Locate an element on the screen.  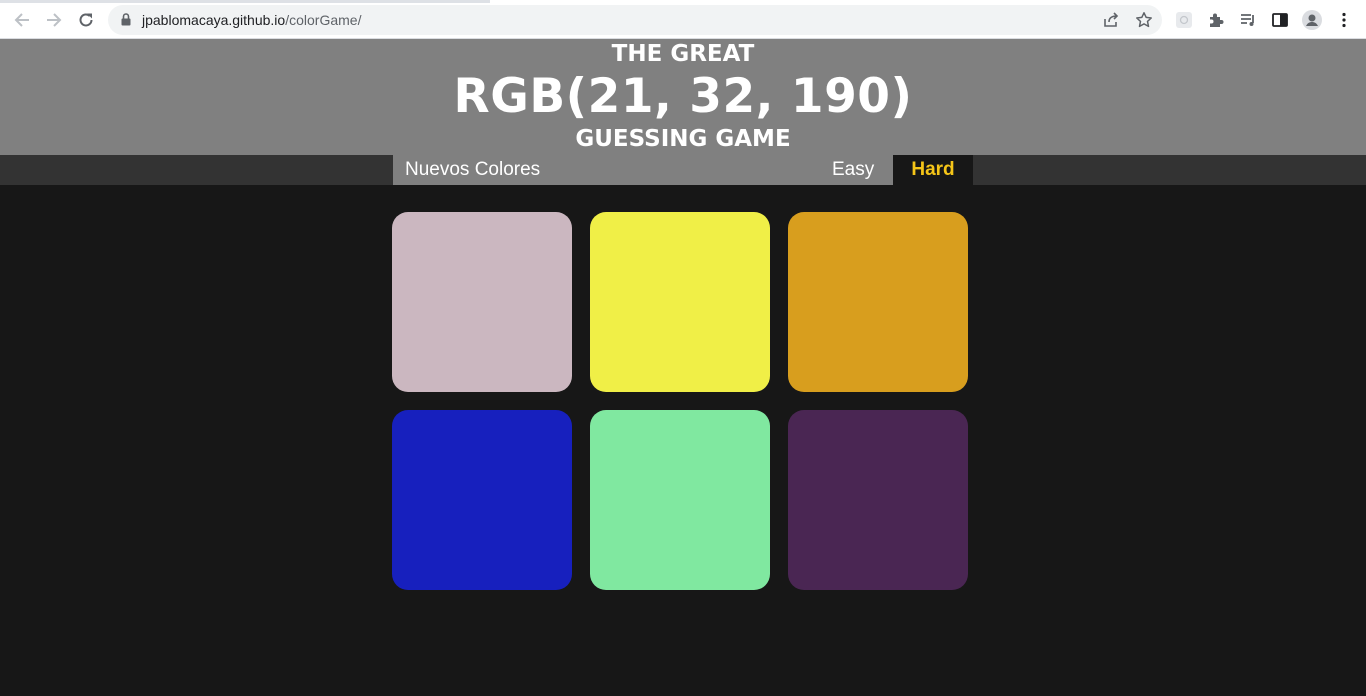
address-bar: jpablomacaya.github.io/colorGame/ is located at coordinates (635, 20).